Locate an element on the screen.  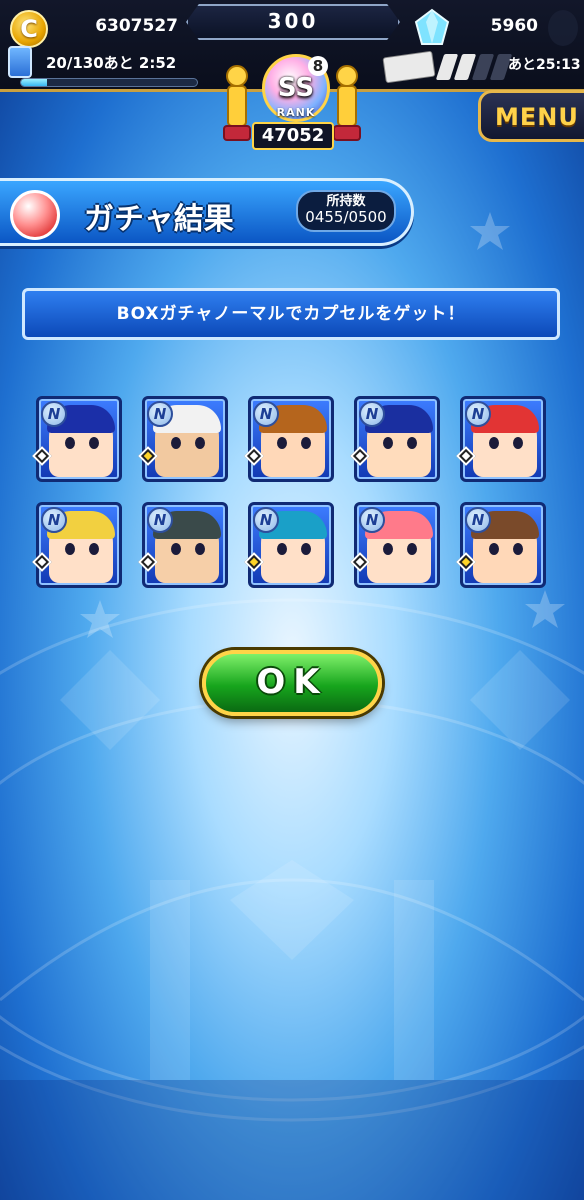
coin-icon: C is located at coordinates (29, 29).